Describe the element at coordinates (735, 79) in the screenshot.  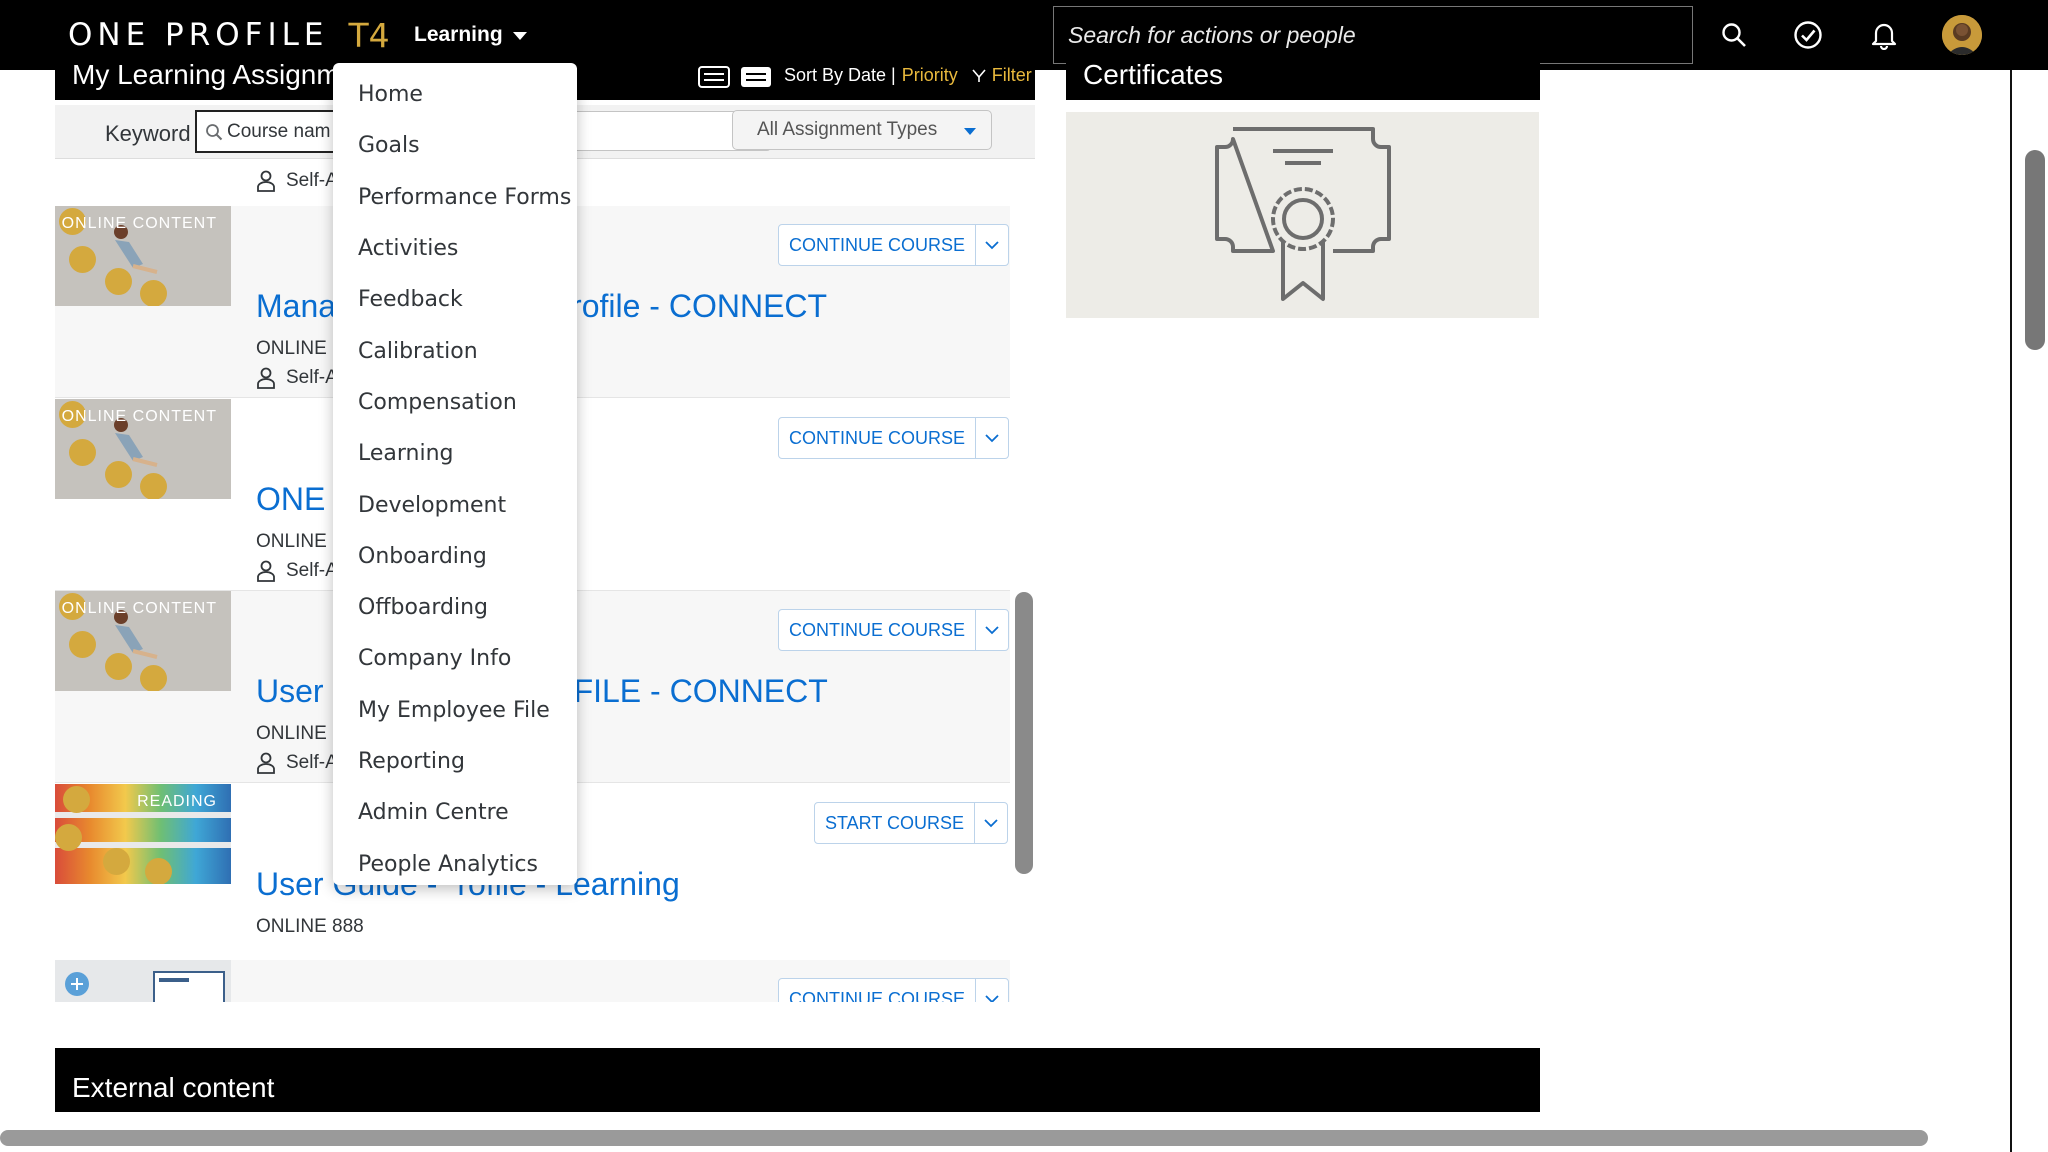
I see `view-toggle` at that location.